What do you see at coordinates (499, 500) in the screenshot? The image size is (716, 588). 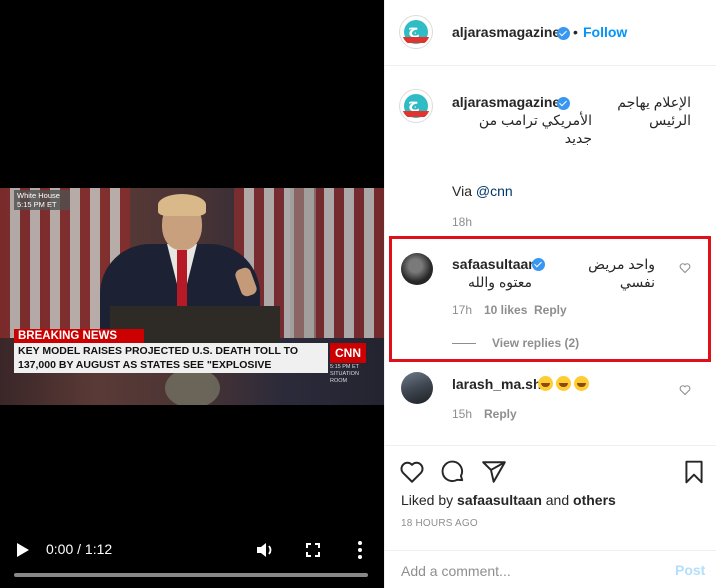 I see `liked-by-user: safaasultaan` at bounding box center [499, 500].